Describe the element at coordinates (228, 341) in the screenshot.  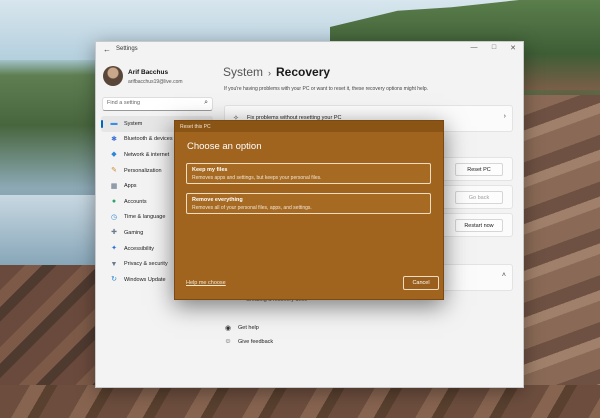
I see `feedback-icon: ☺` at that location.